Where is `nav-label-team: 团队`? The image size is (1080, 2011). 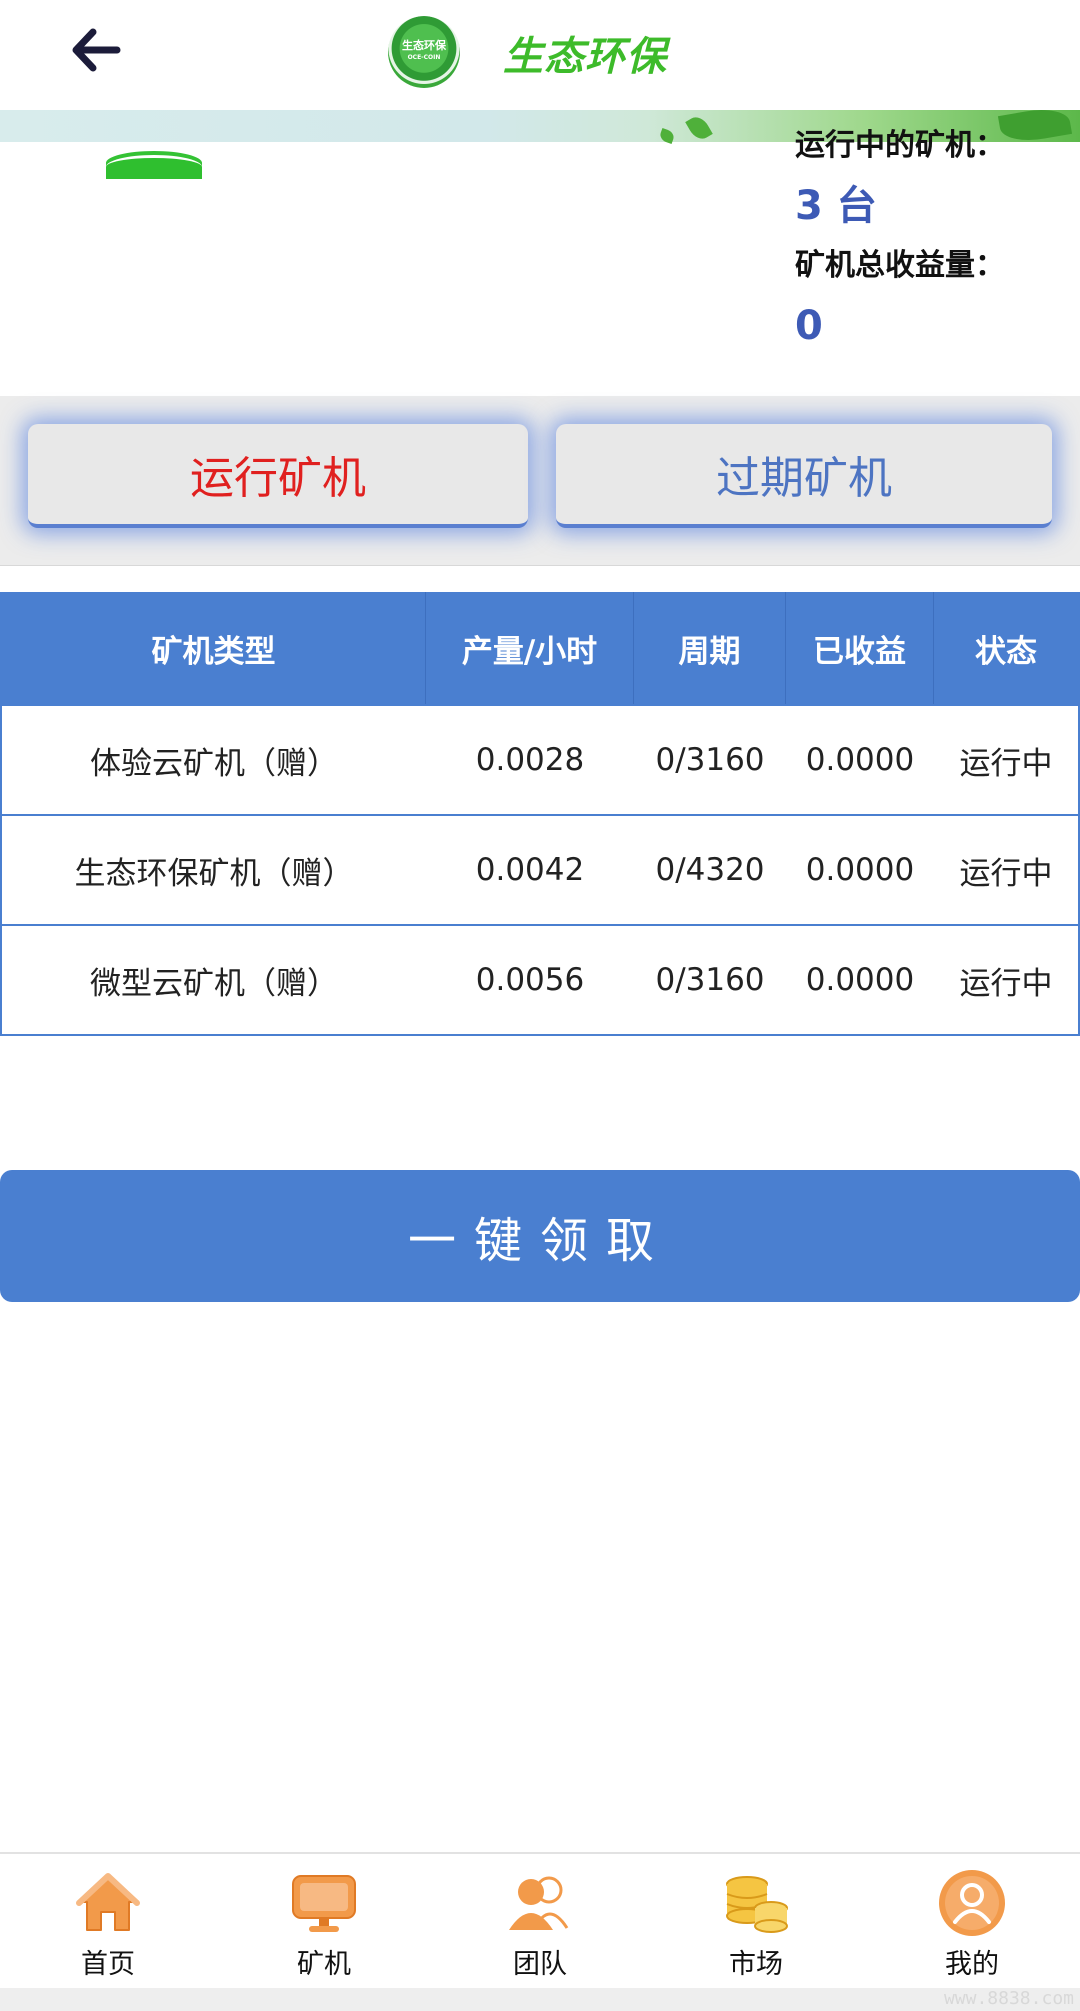
nav-label-team: 团队 is located at coordinates (540, 1964).